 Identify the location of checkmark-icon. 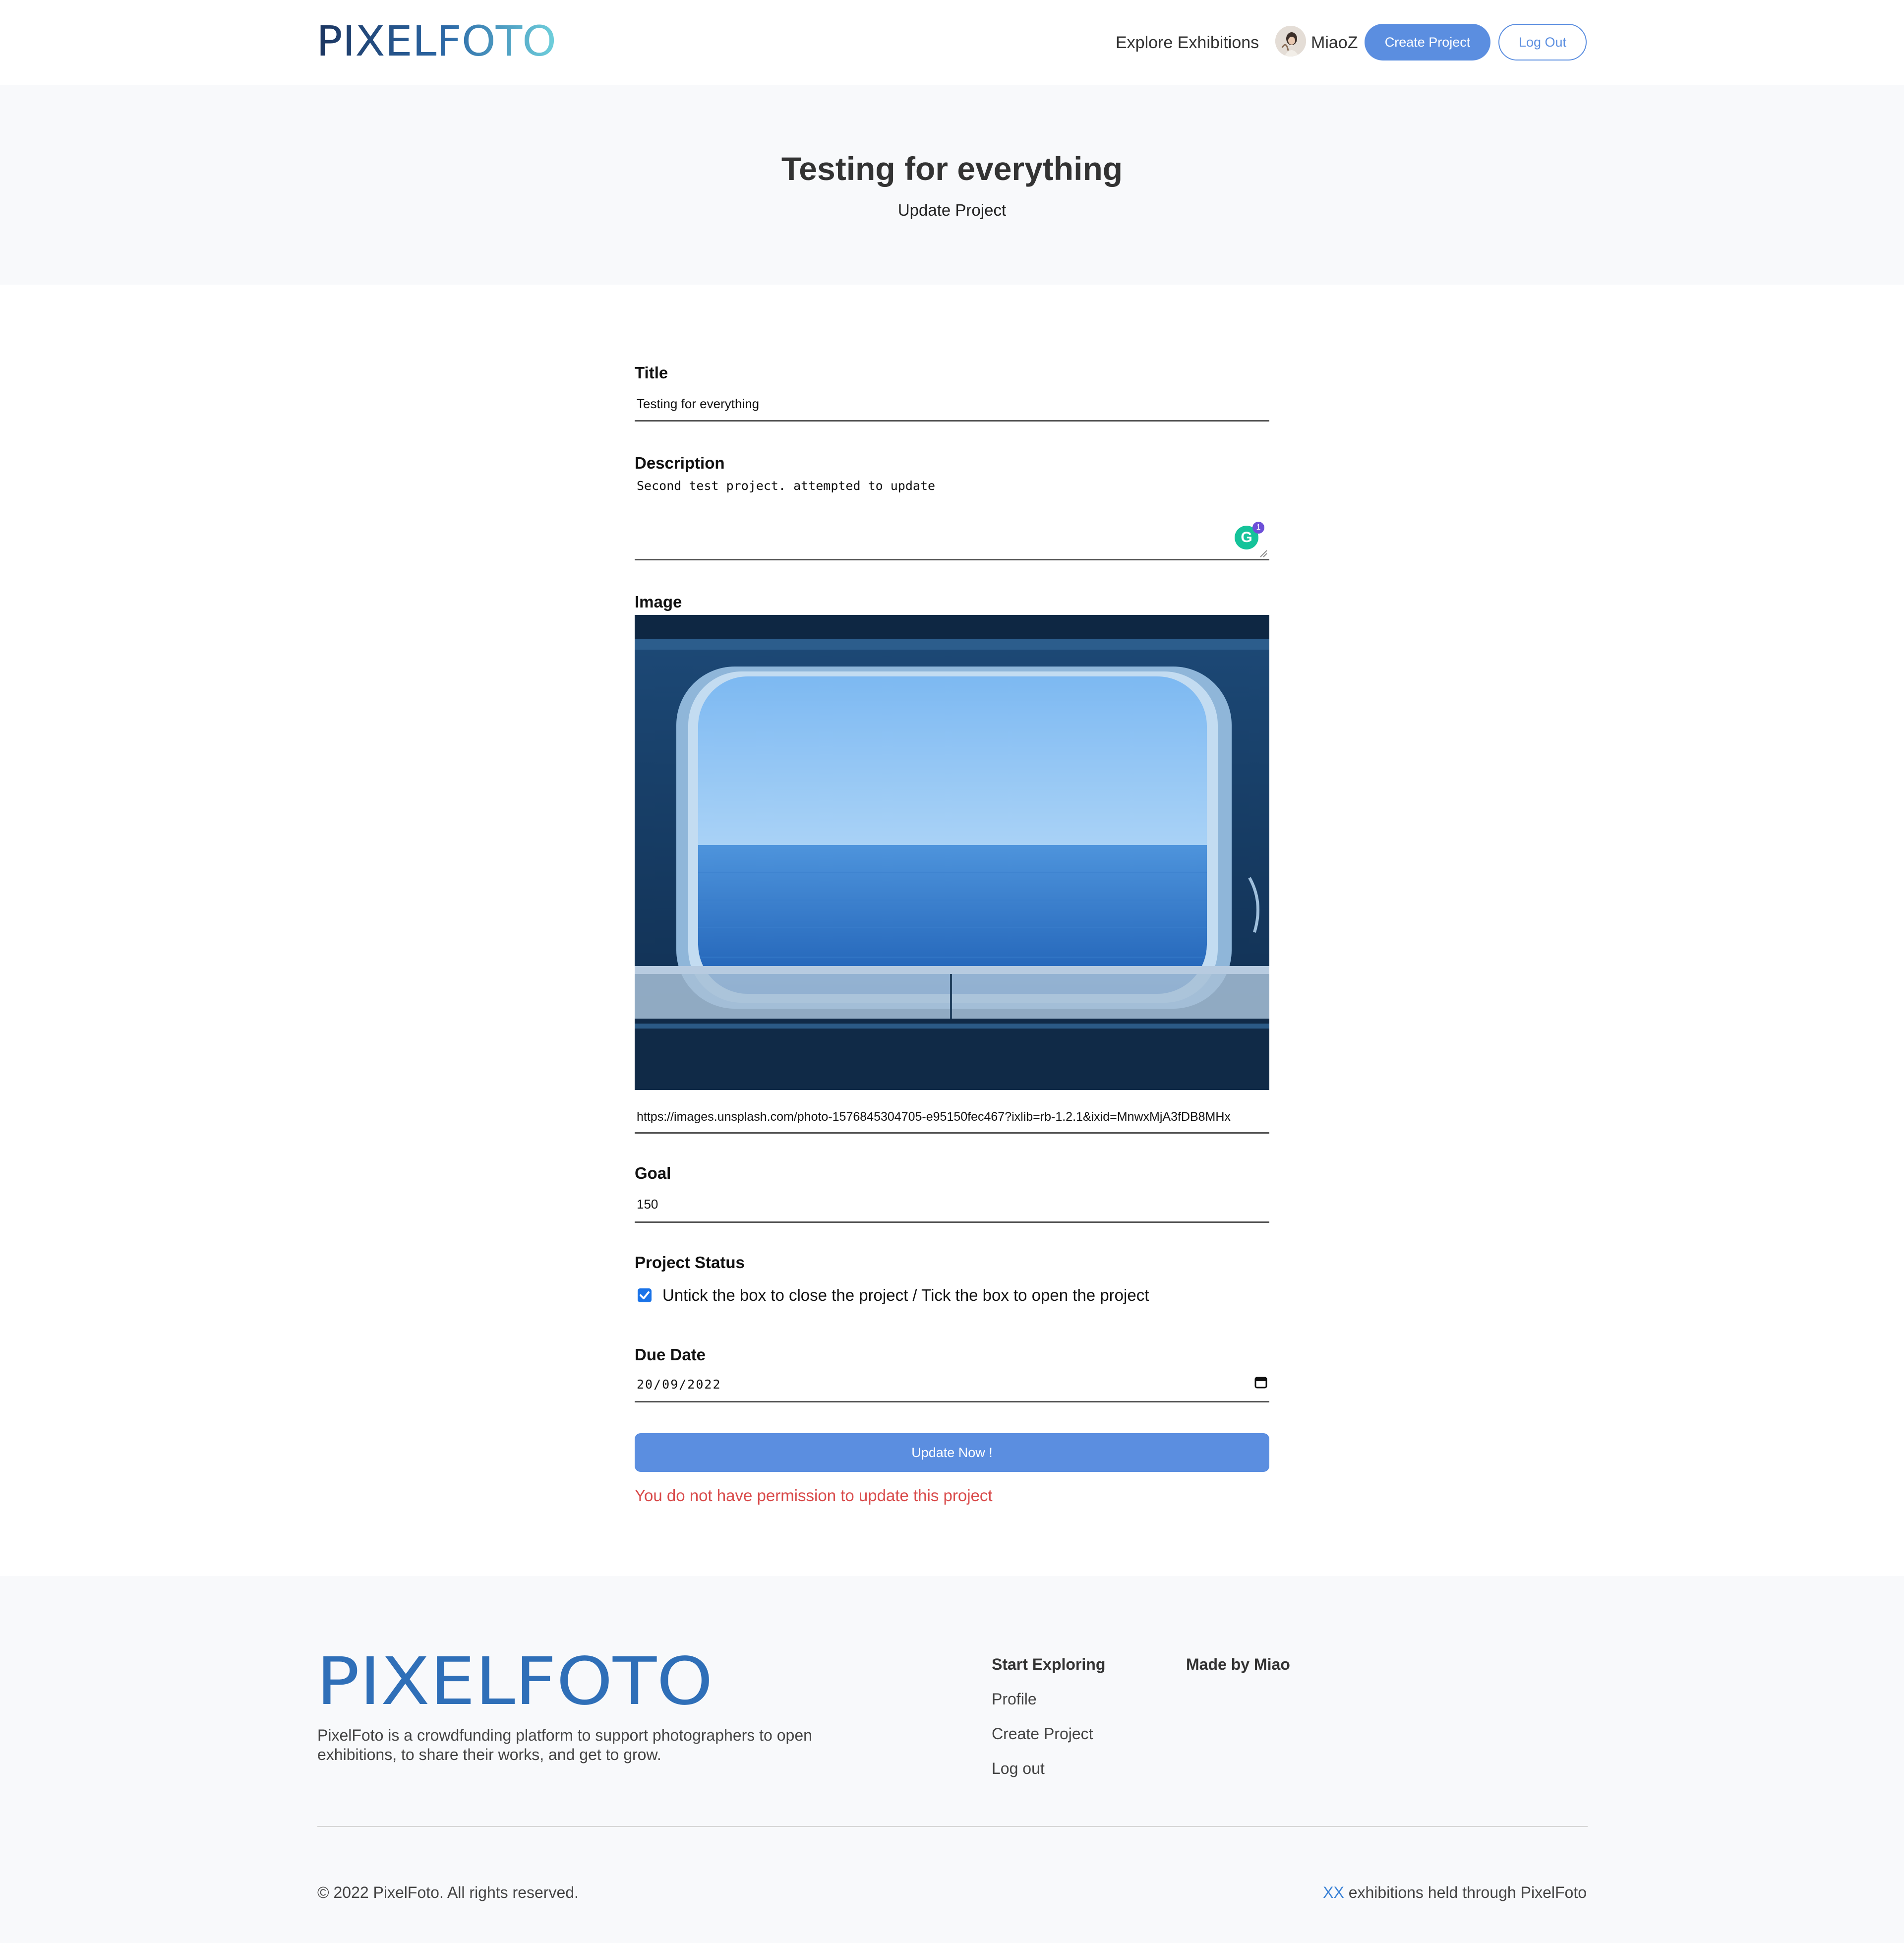
(645, 1295).